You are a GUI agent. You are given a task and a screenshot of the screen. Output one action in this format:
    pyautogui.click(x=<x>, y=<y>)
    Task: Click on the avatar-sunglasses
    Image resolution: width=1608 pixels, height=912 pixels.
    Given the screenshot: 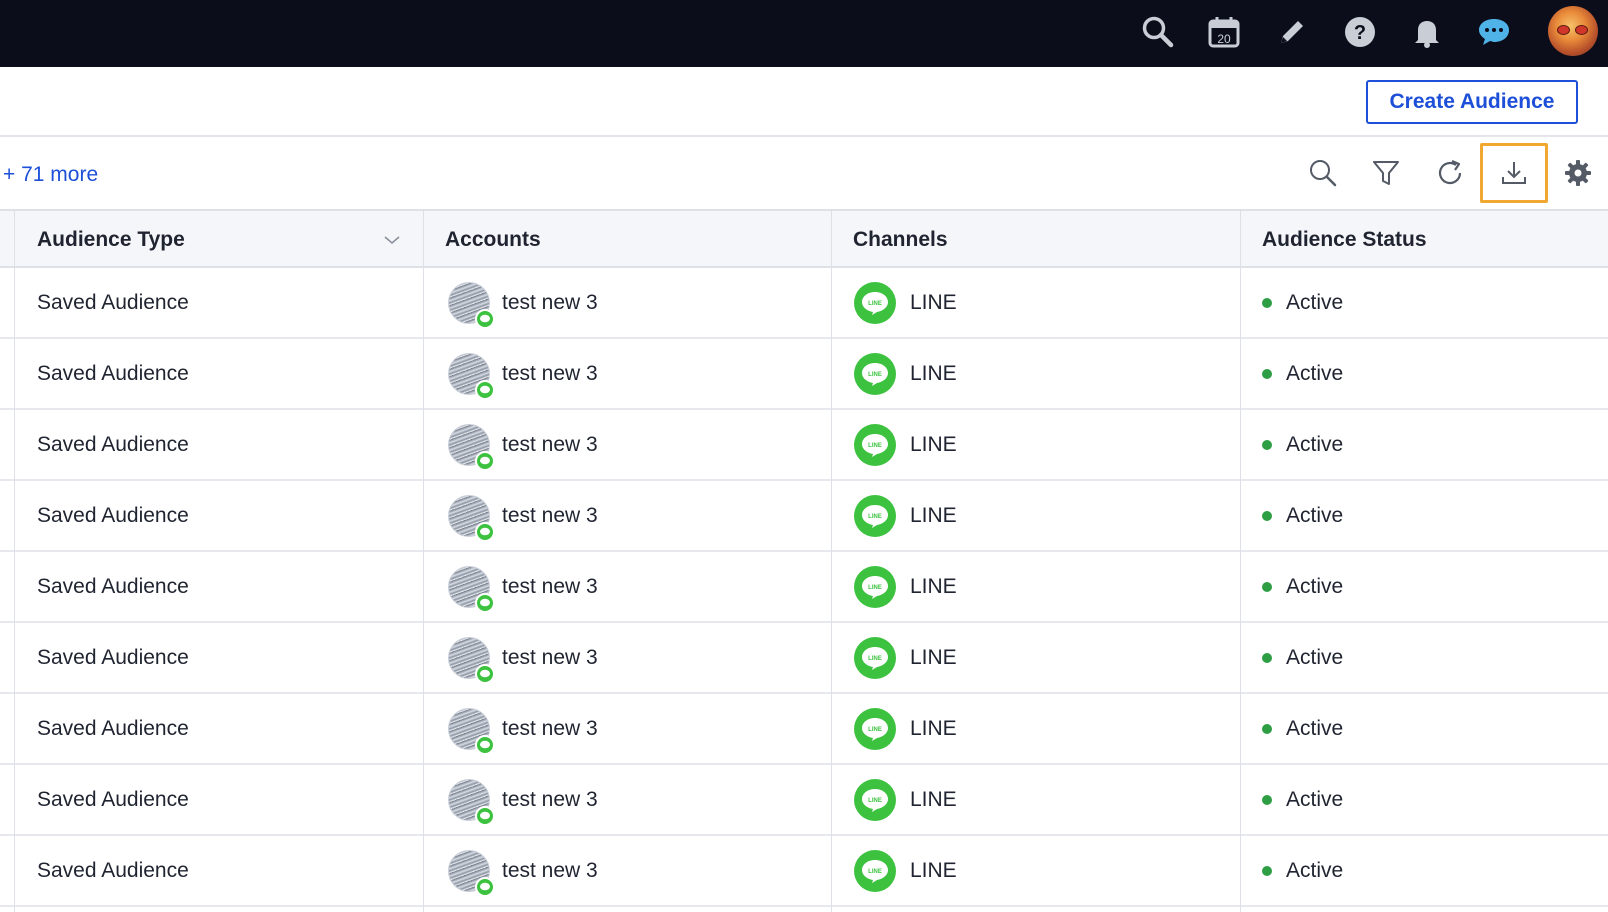 What is the action you would take?
    pyautogui.click(x=1573, y=30)
    